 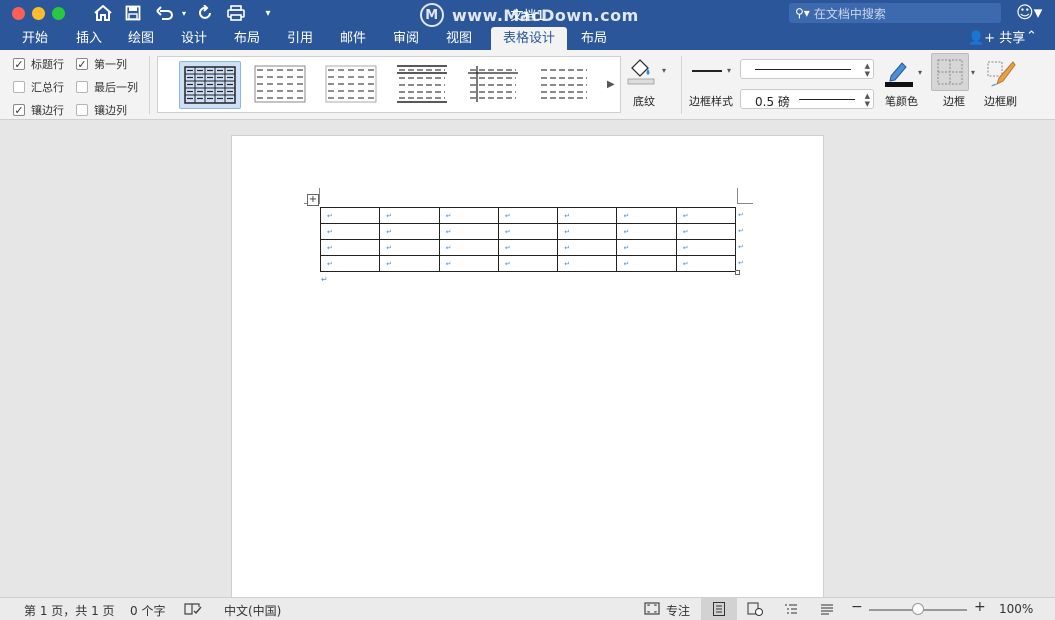 I want to click on web-layout-view-button, so click(x=755, y=609).